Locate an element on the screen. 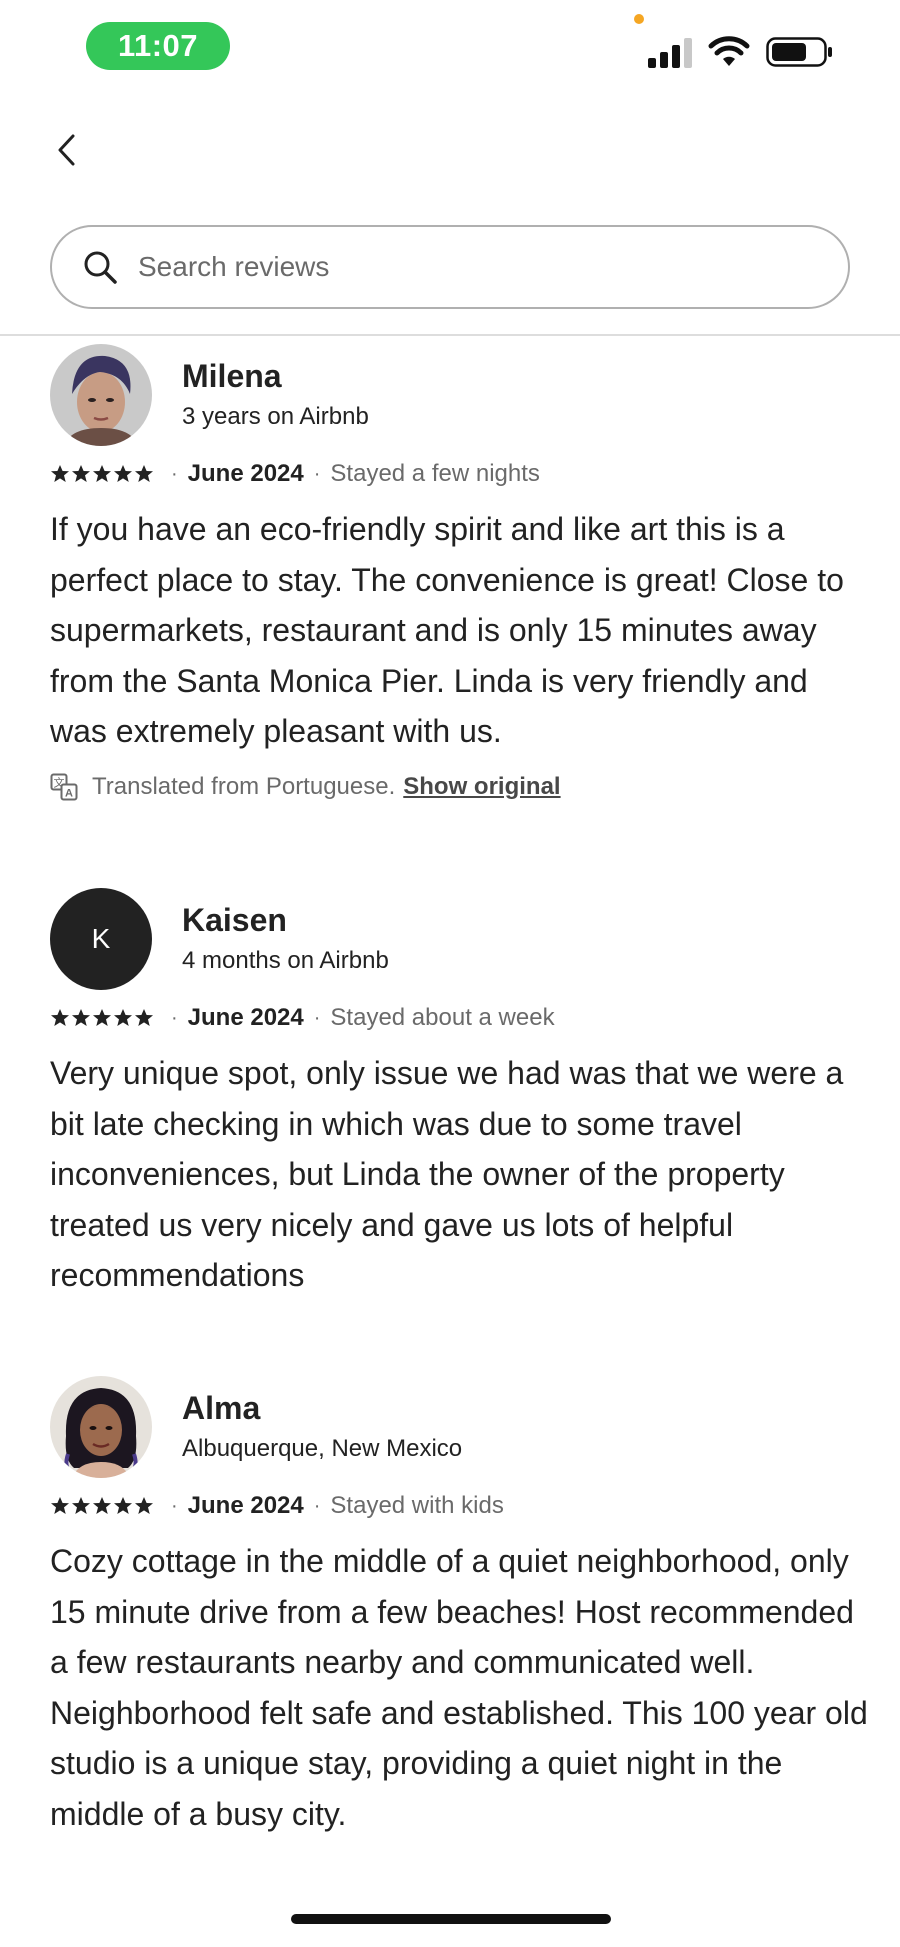 Image resolution: width=900 pixels, height=1947 pixels. back-button is located at coordinates (66, 150).